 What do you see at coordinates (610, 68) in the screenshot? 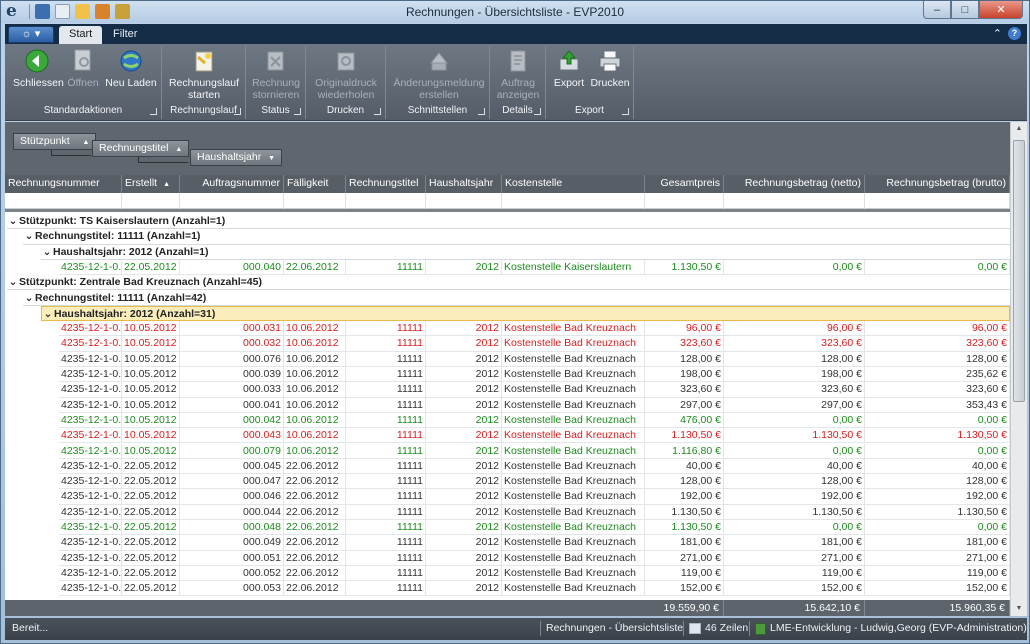
I see `drucken-button: Drucken` at bounding box center [610, 68].